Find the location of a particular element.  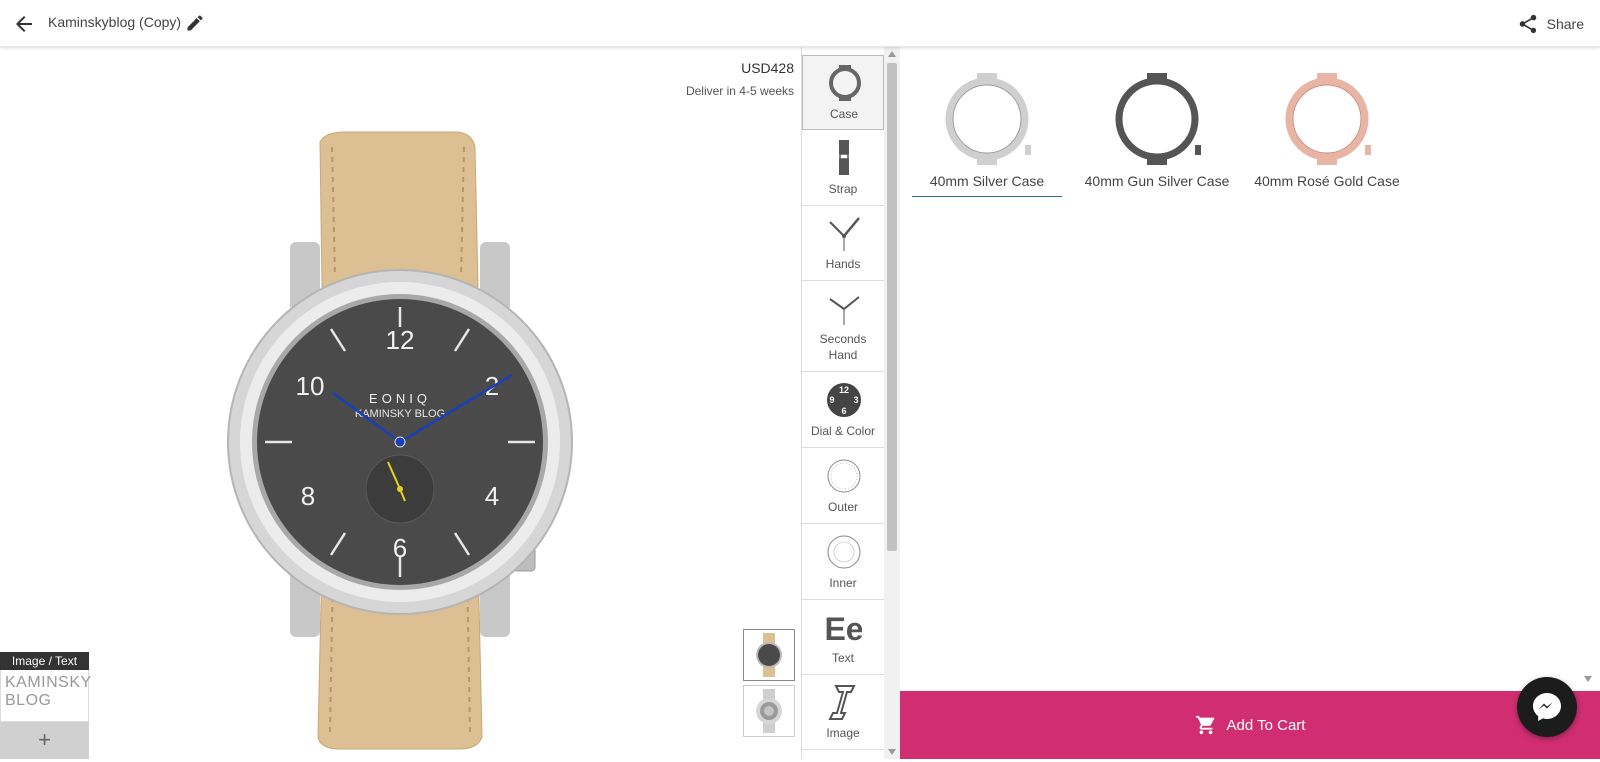

component-outer: Outer is located at coordinates (843, 486).